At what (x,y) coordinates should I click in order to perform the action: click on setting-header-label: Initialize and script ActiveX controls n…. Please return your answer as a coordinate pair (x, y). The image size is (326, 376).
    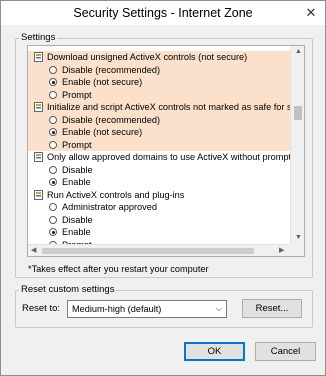
    Looking at the image, I should click on (168, 107).